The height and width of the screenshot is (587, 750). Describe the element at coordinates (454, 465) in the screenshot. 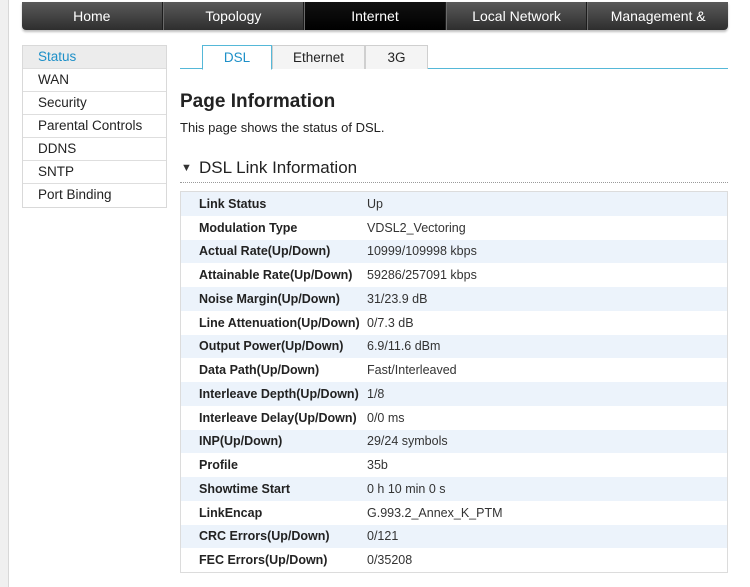

I see `table-row: Profile 35b` at that location.